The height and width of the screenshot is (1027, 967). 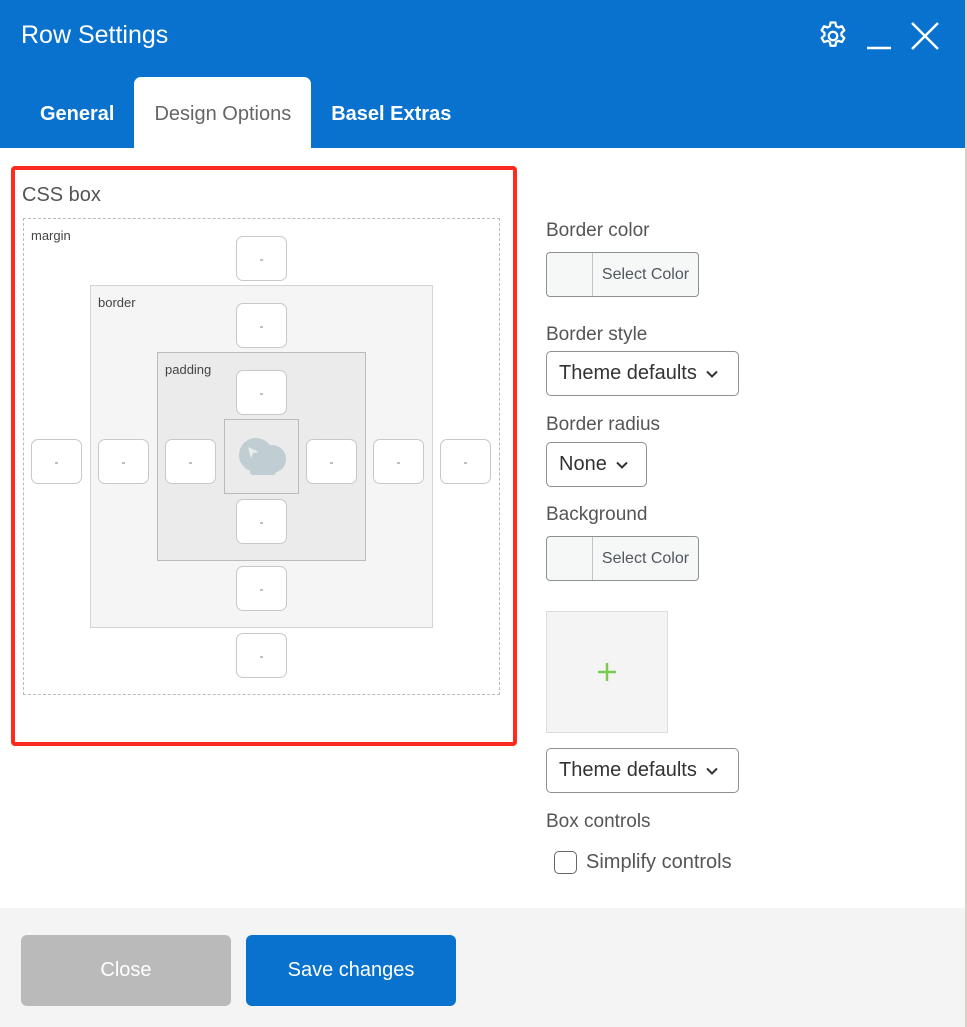 I want to click on plus-icon, so click(x=607, y=672).